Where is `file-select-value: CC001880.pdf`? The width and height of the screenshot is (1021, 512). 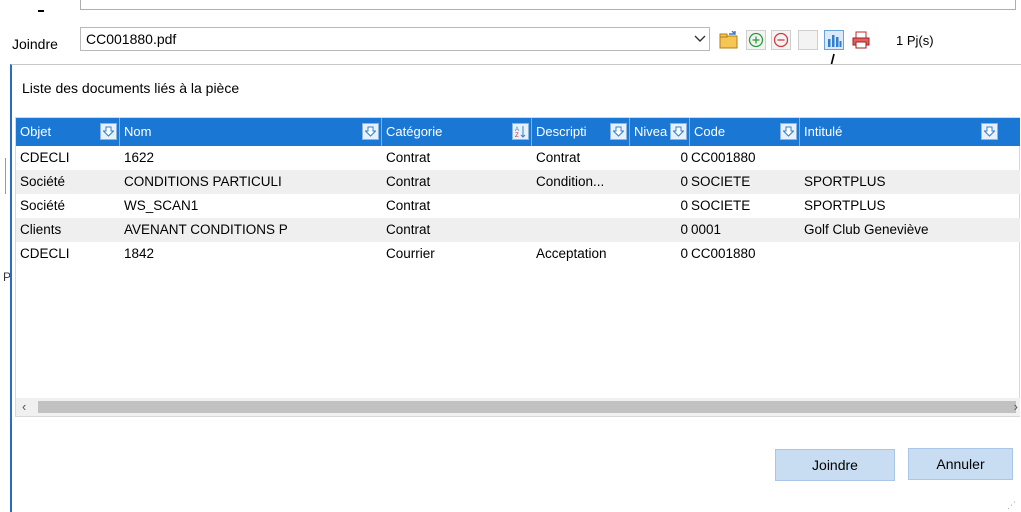
file-select-value: CC001880.pdf is located at coordinates (131, 39).